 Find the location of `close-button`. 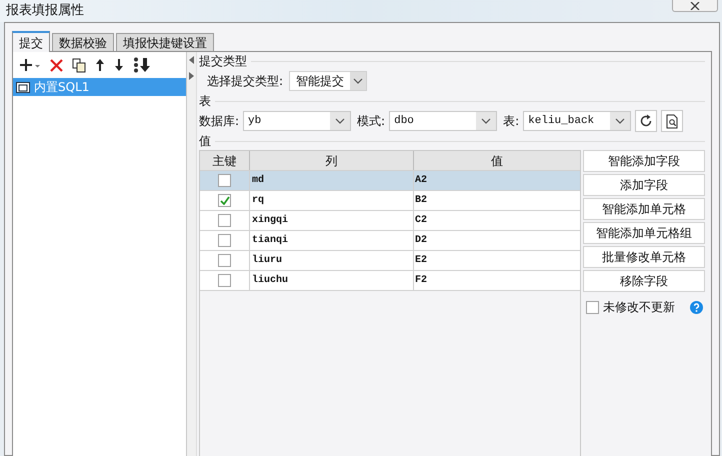

close-button is located at coordinates (695, 6).